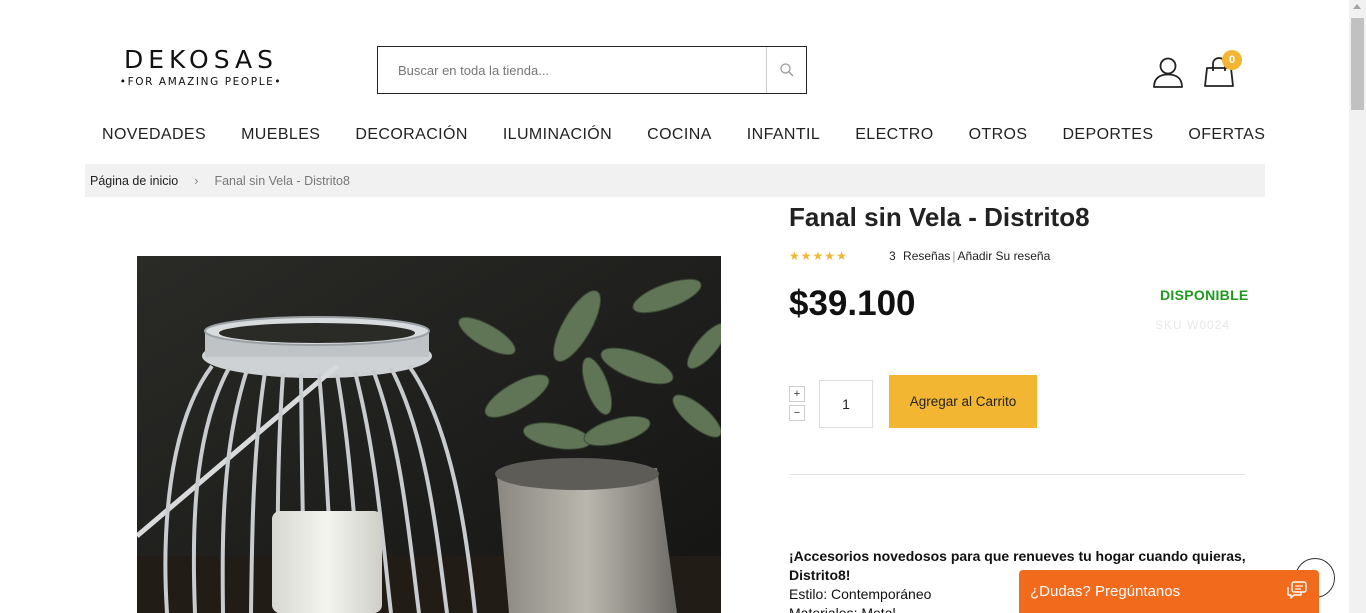 This screenshot has width=1366, height=613. I want to click on chat-widget-bar: ¿Dudas? Pregúntanos, so click(1169, 591).